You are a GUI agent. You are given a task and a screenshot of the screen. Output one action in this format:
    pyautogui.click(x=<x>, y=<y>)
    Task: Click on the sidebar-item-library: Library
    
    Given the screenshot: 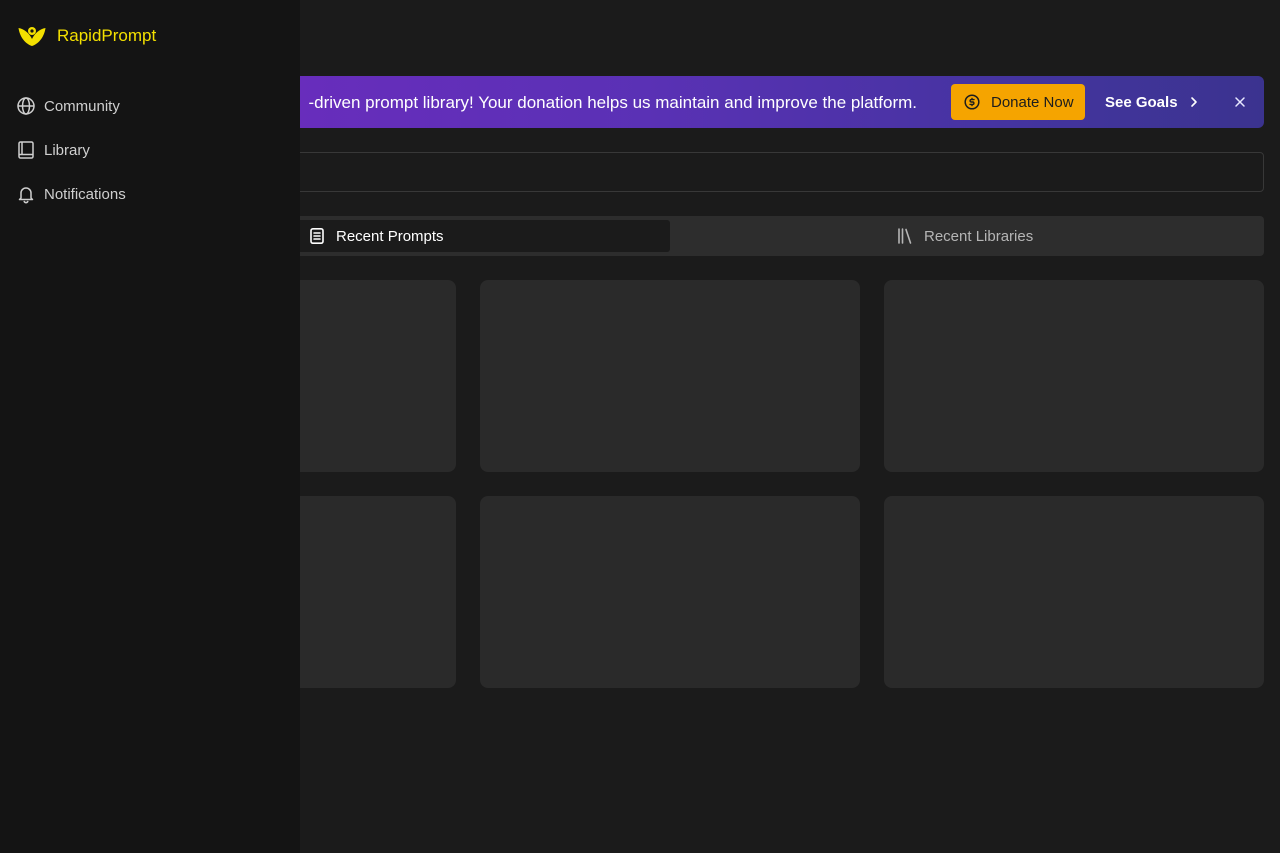 What is the action you would take?
    pyautogui.click(x=53, y=150)
    